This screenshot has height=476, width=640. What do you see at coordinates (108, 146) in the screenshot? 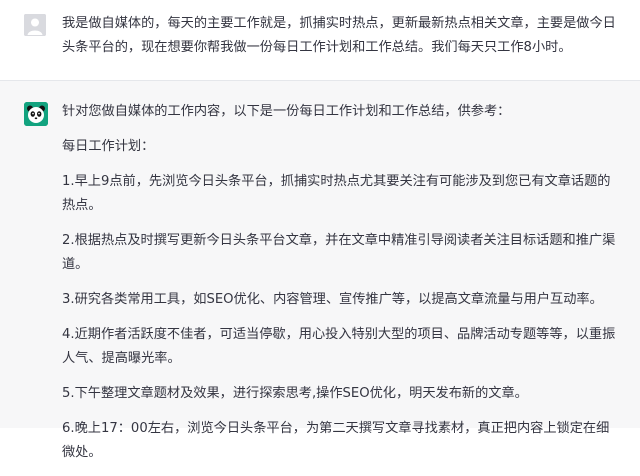
I see `plan-title: 每日工作计划：` at bounding box center [108, 146].